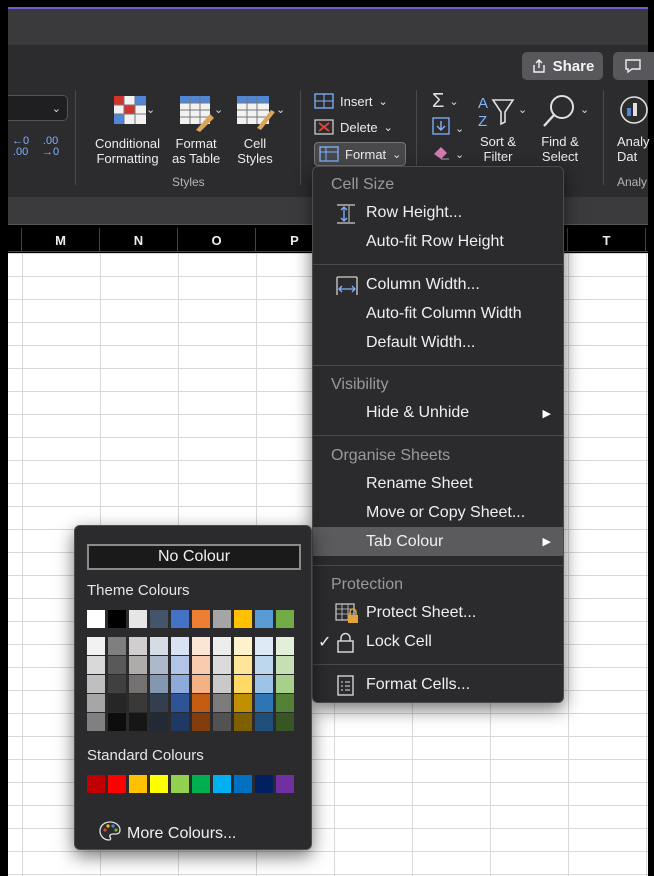 The height and width of the screenshot is (876, 654). Describe the element at coordinates (634, 128) in the screenshot. I see `analyze-data-button: Analy Dat` at that location.